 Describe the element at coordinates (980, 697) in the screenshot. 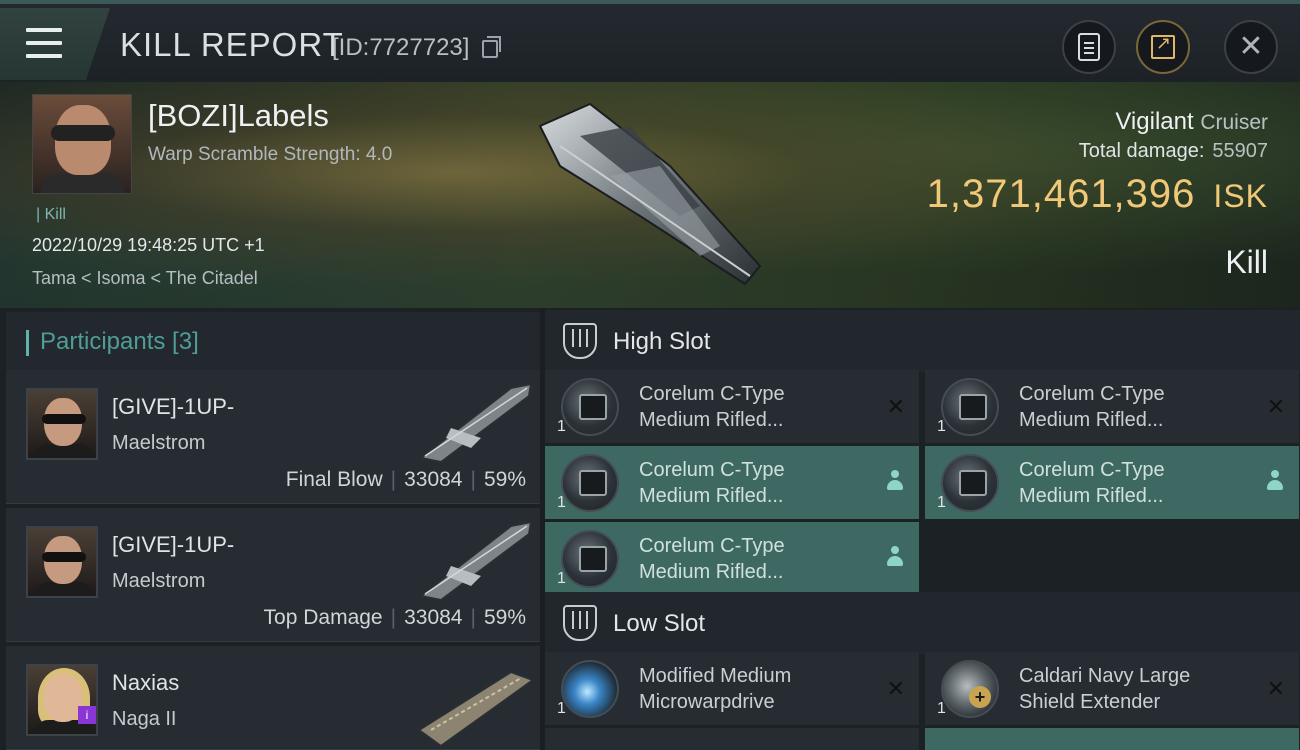

I see `plus-badge-icon: +` at that location.